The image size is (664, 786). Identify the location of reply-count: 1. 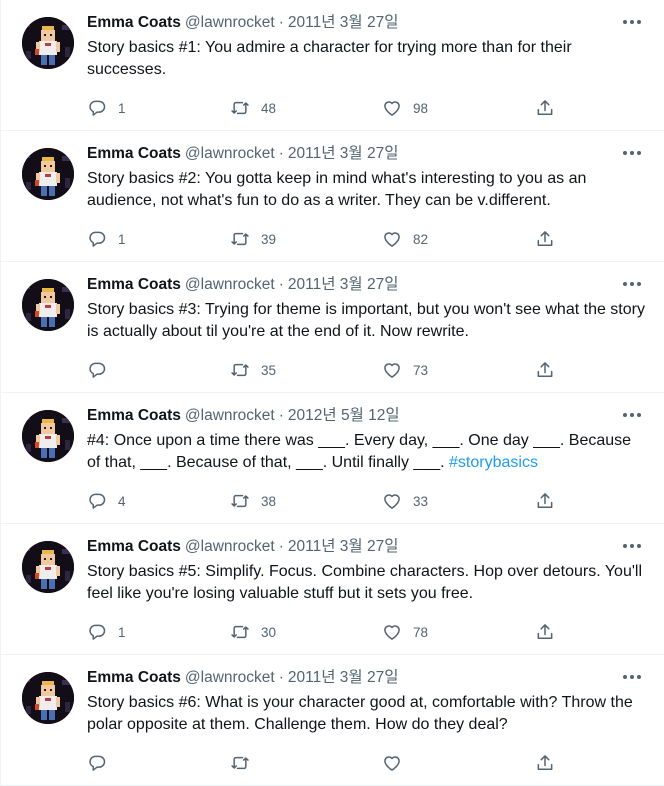
(122, 632).